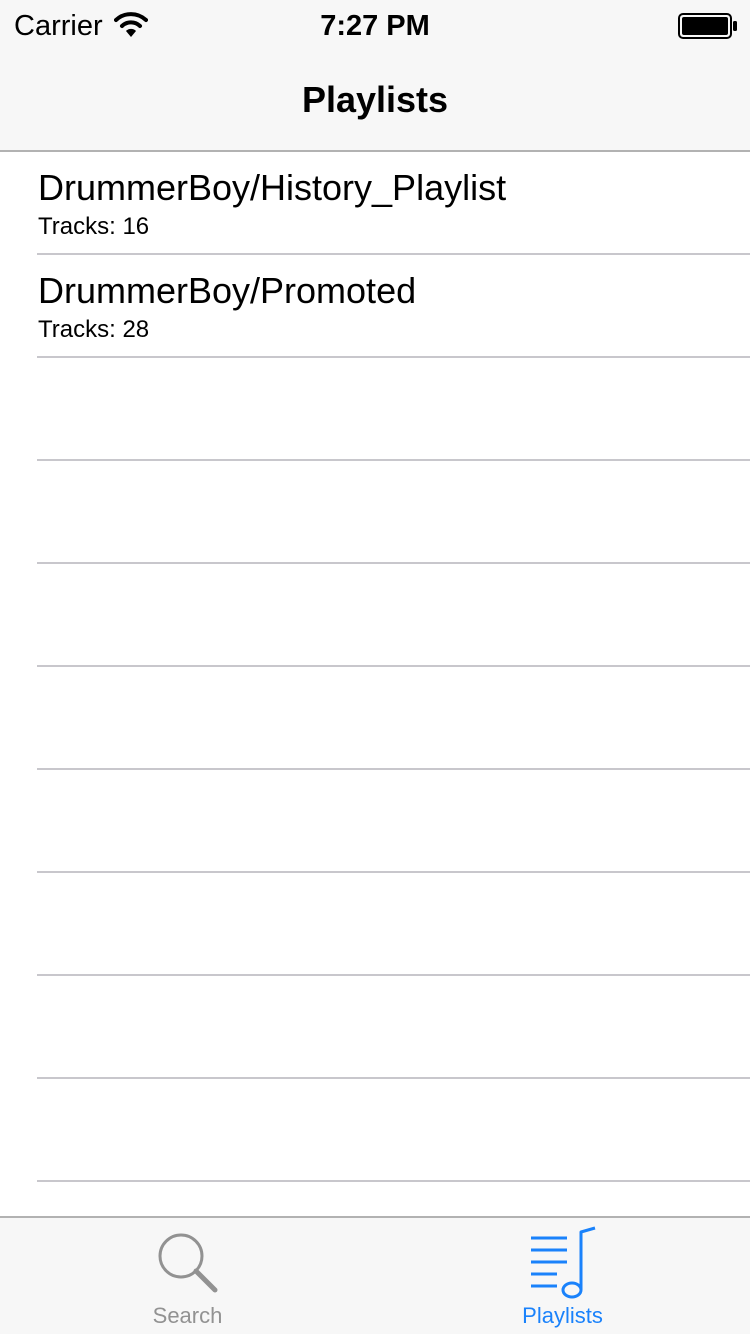 Image resolution: width=750 pixels, height=1334 pixels. What do you see at coordinates (375, 99) in the screenshot?
I see `page-title: Playlists` at bounding box center [375, 99].